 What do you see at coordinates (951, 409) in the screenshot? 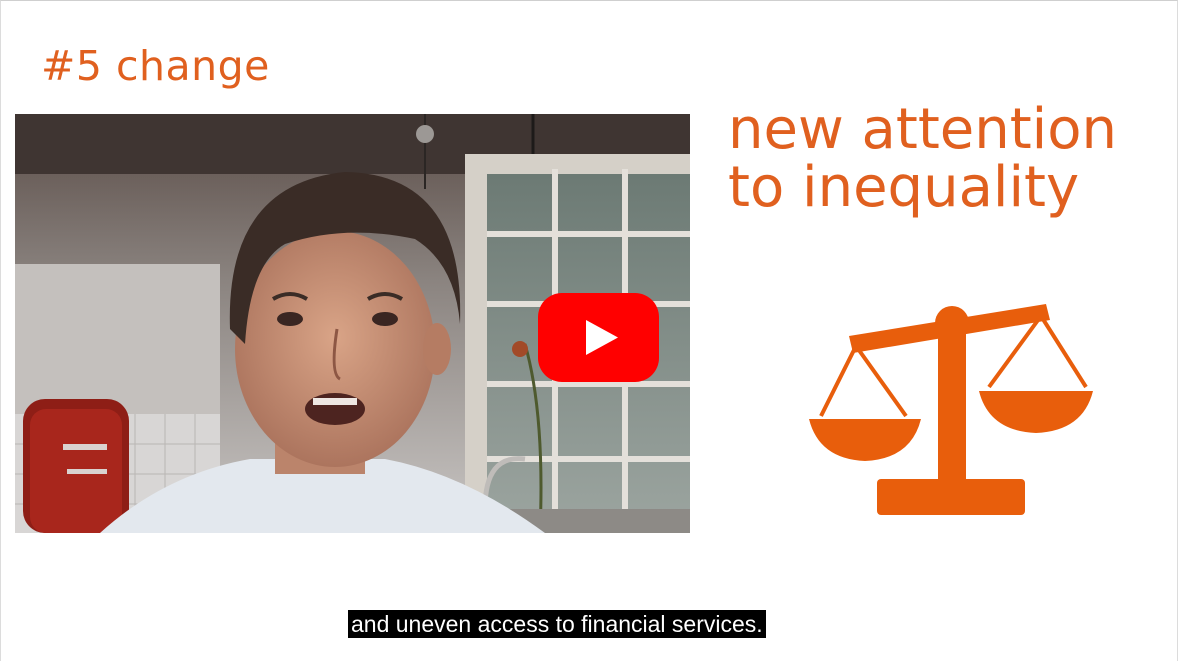
I see `balance-scale-icon` at bounding box center [951, 409].